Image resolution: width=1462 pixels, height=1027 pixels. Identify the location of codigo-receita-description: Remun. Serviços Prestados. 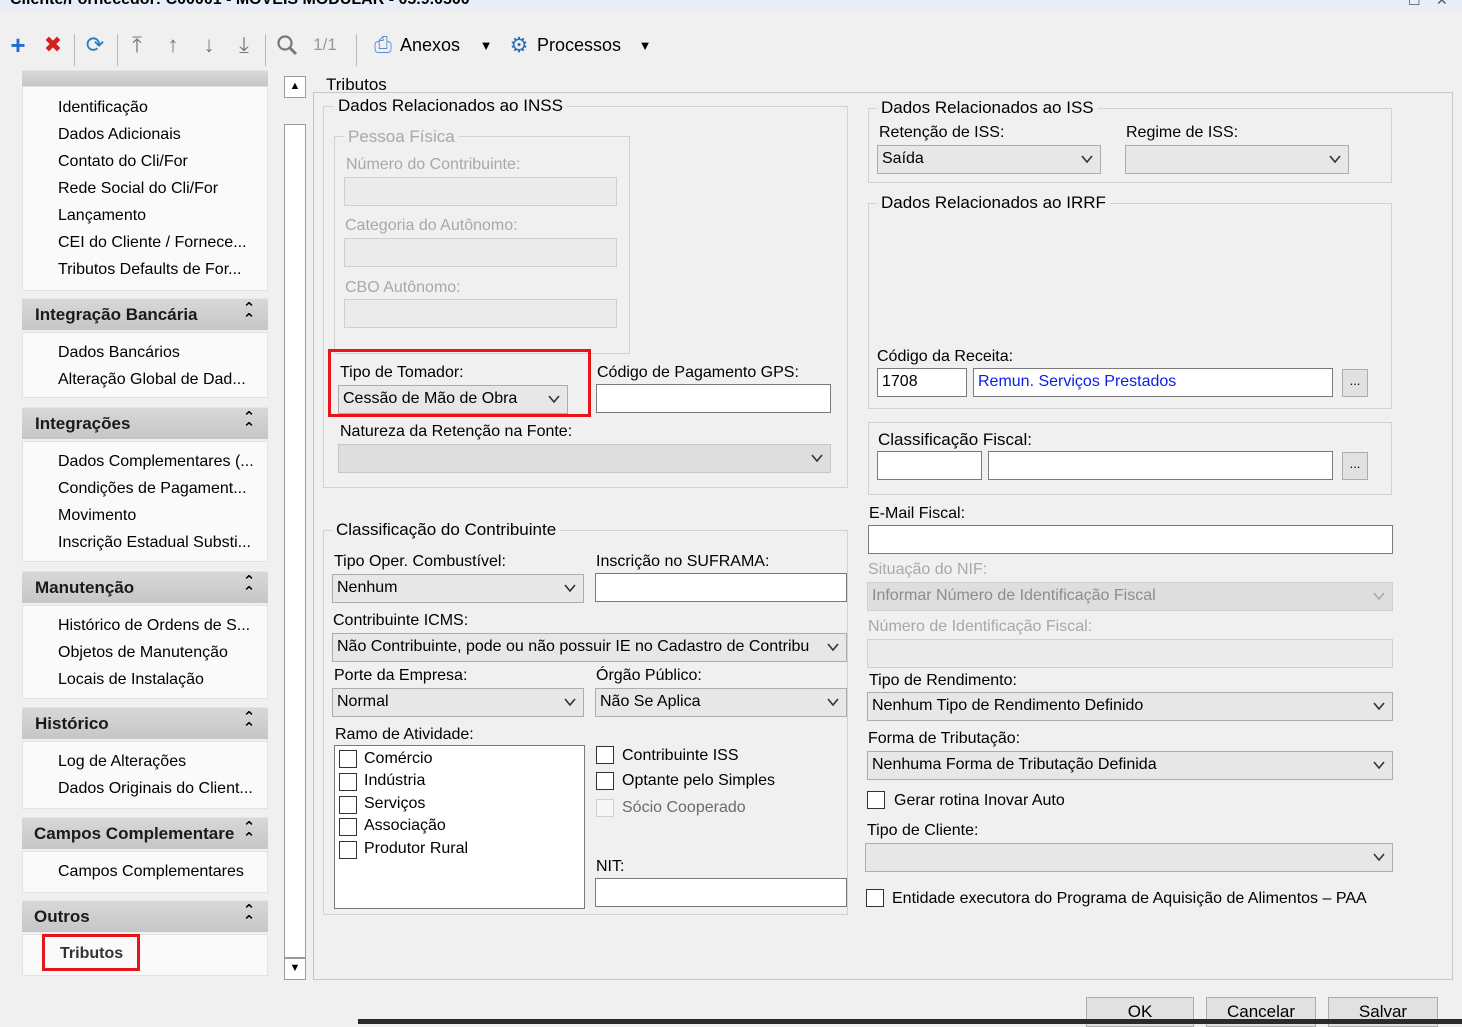
(1153, 382).